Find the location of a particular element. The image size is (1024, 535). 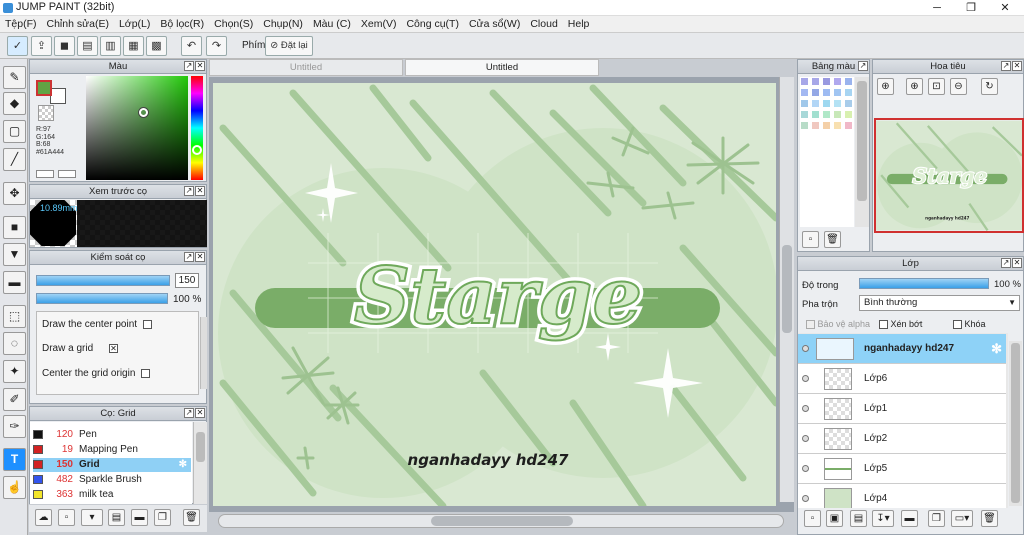

hue-handle is located at coordinates (197, 150).